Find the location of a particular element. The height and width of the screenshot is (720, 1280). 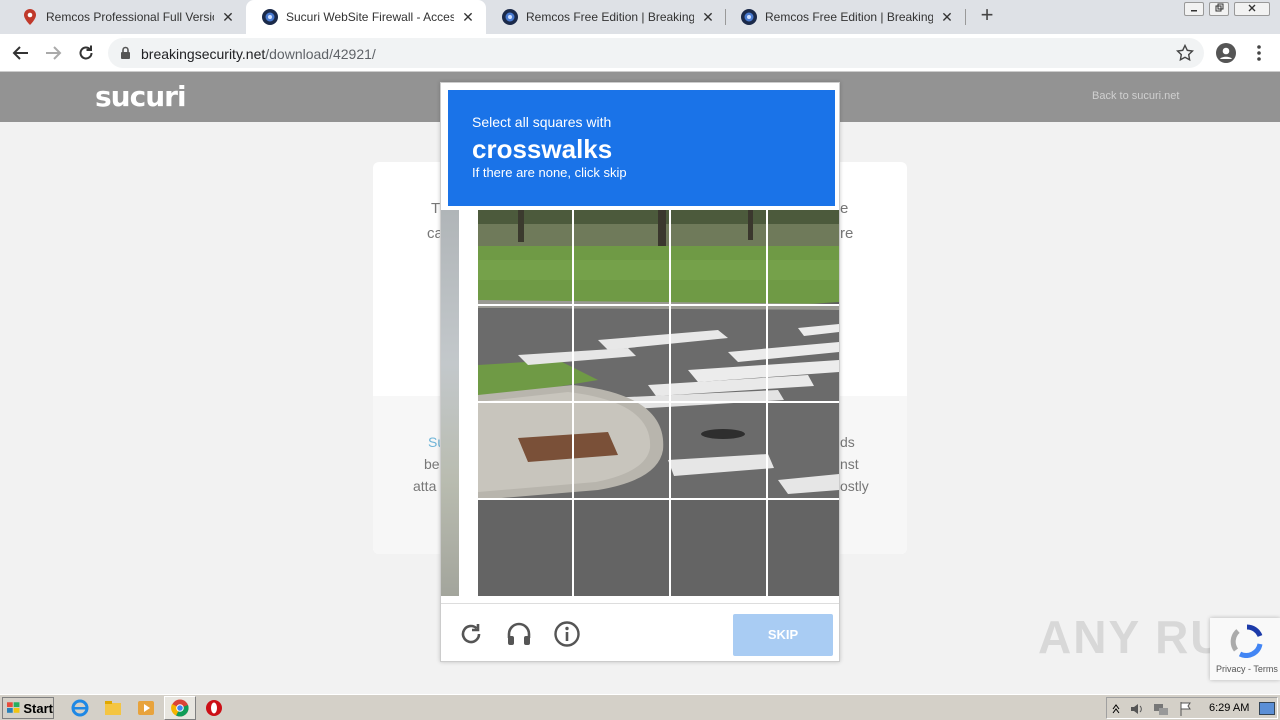

captcha-prompt: Select all squares with is located at coordinates (542, 122).